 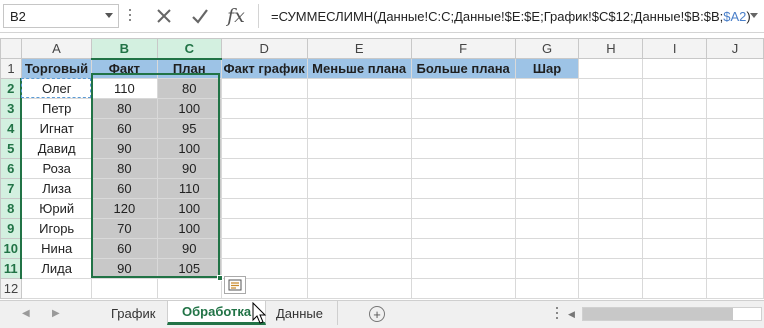 I want to click on row-header-3: 3, so click(x=11, y=108).